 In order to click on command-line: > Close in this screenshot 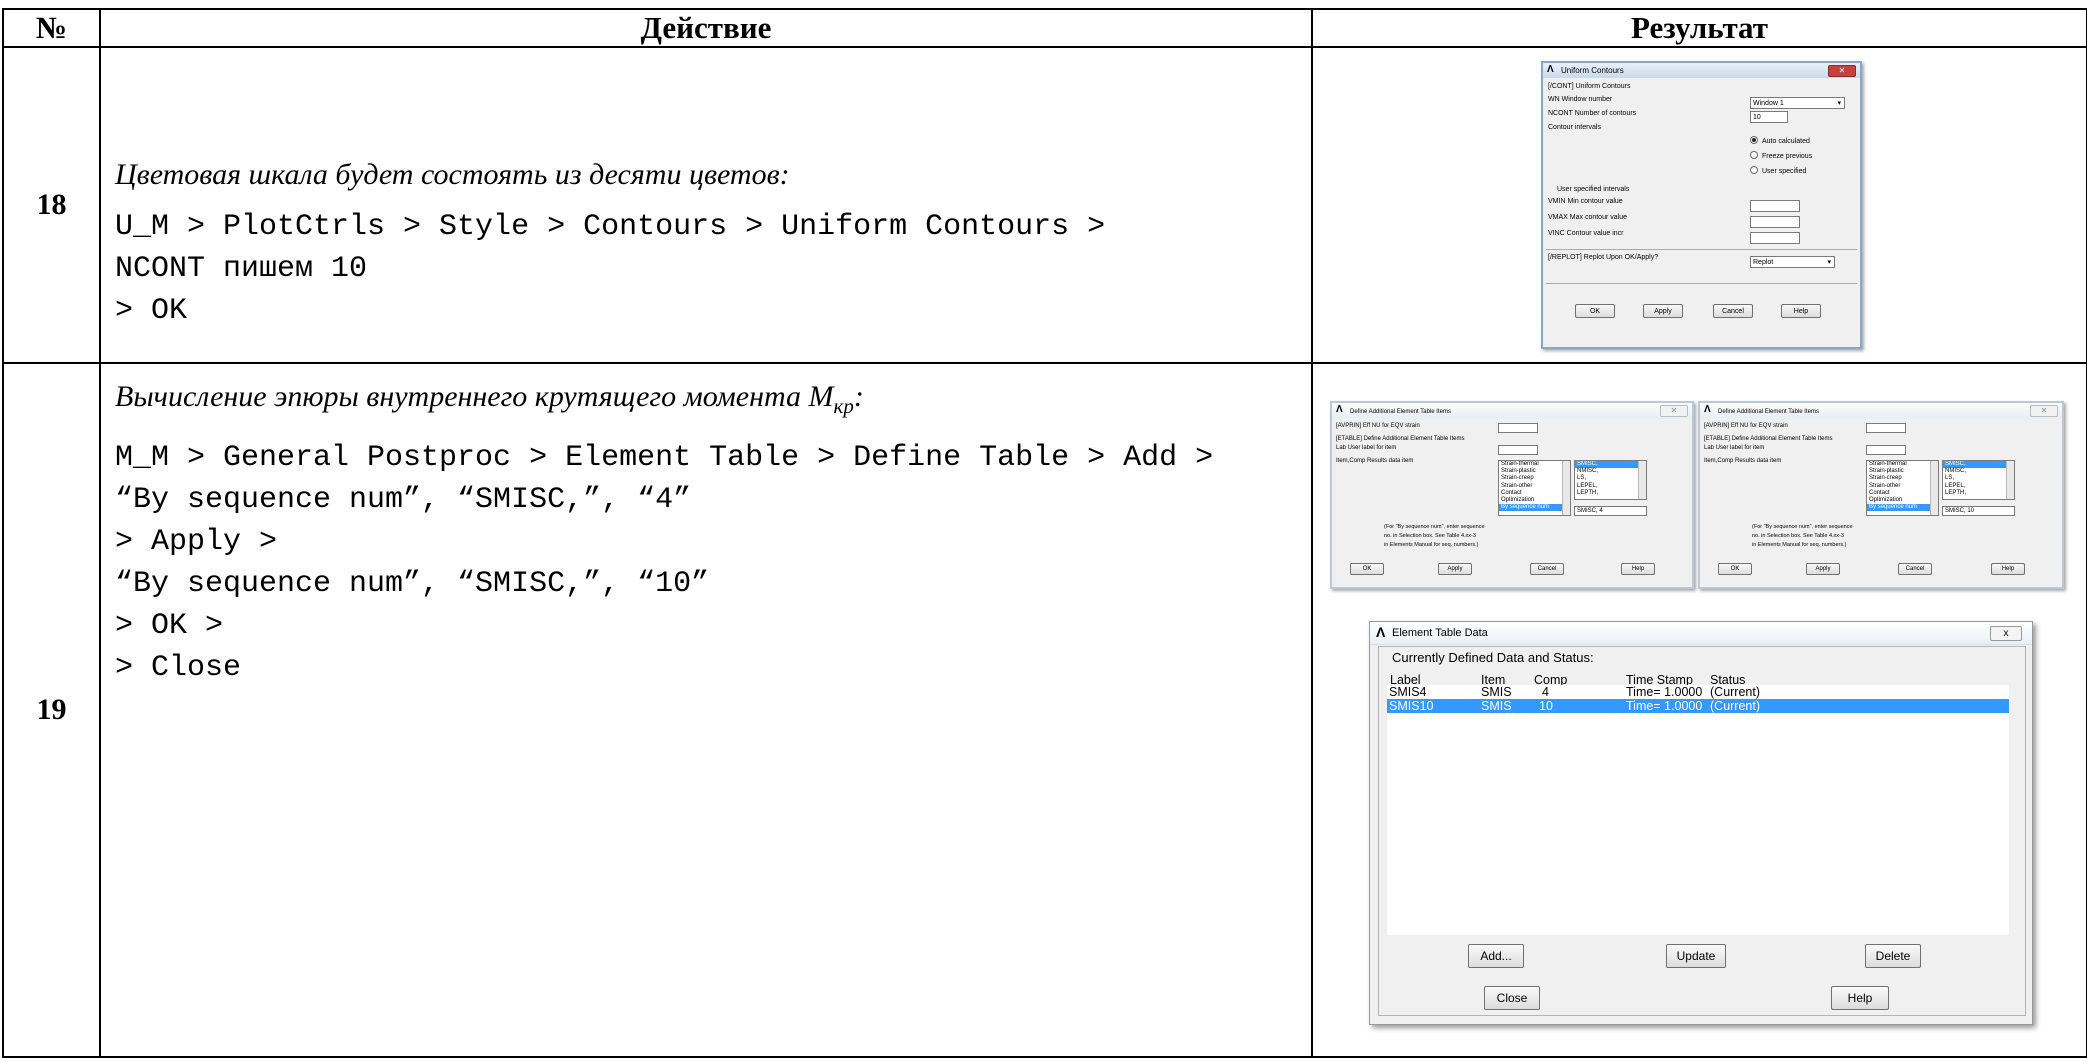, I will do `click(178, 668)`.